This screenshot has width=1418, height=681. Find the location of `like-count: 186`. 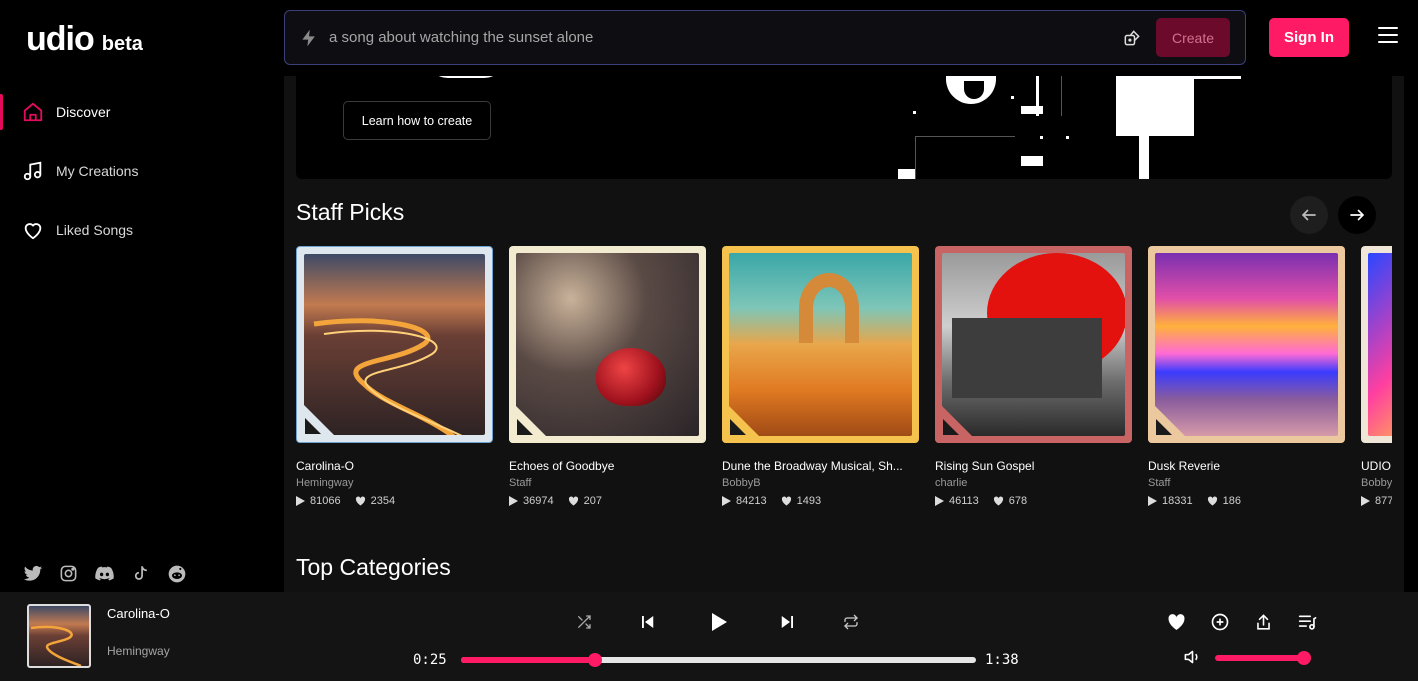

like-count: 186 is located at coordinates (1231, 501).